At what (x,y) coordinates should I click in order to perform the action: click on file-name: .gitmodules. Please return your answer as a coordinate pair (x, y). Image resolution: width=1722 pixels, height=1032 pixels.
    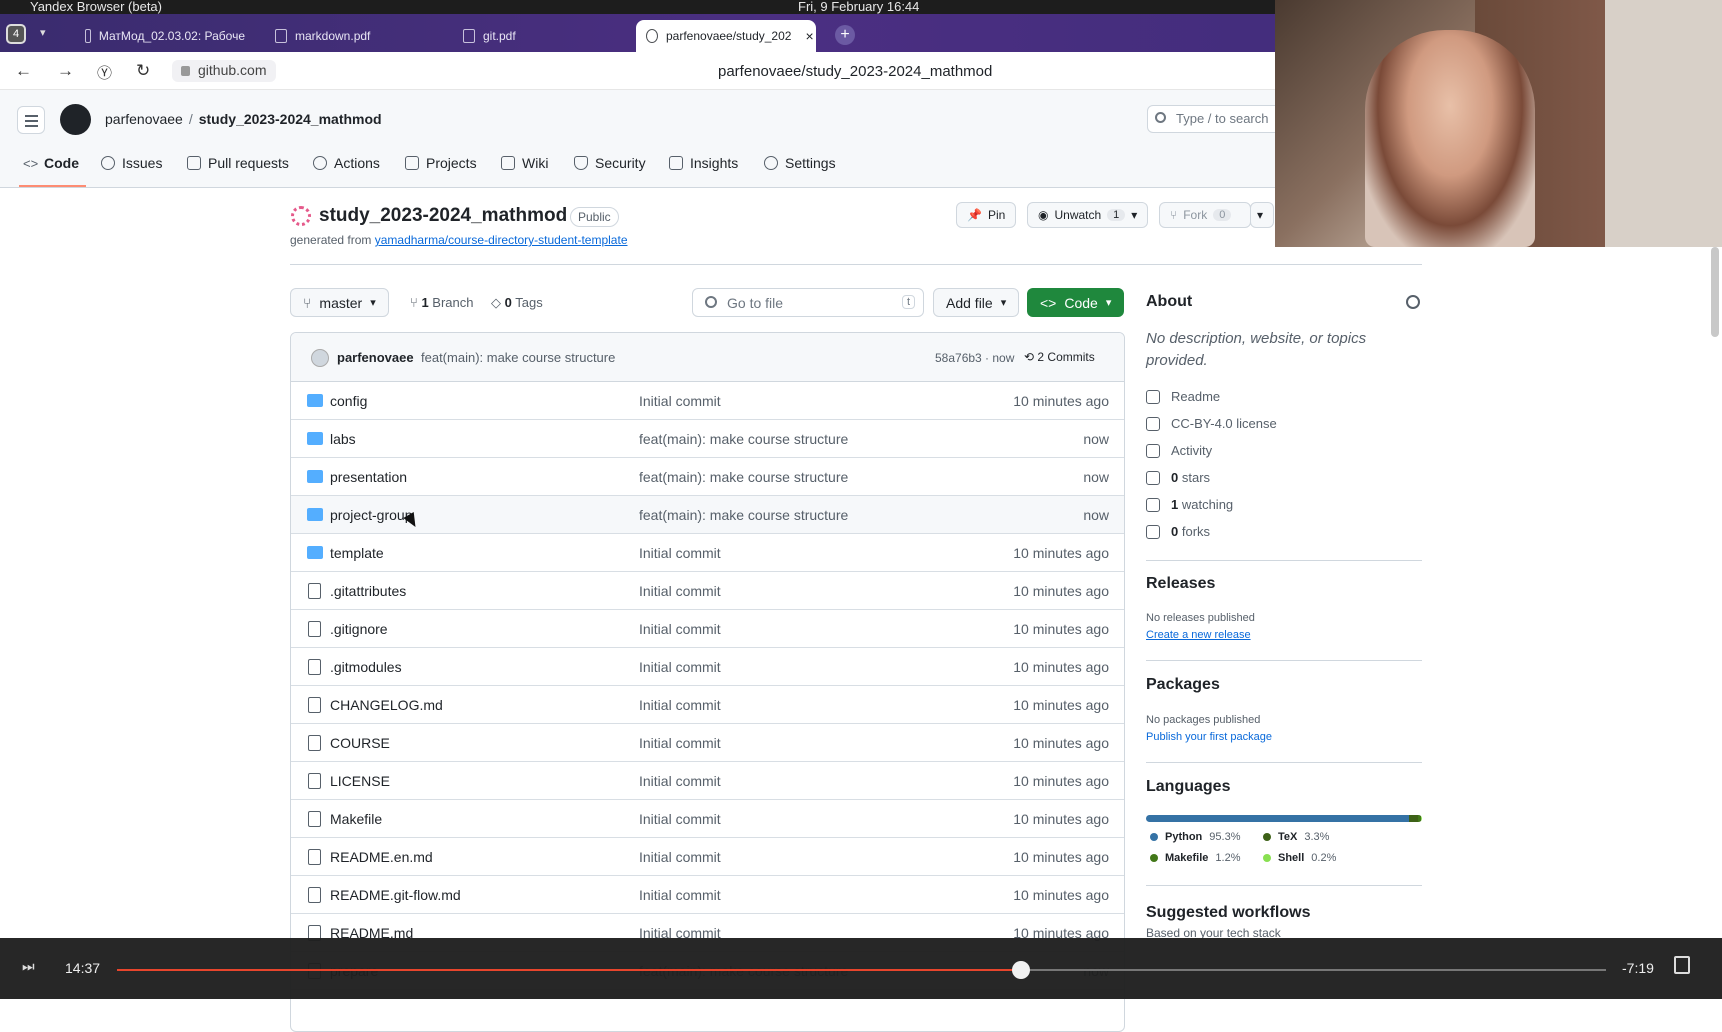
    Looking at the image, I should click on (366, 667).